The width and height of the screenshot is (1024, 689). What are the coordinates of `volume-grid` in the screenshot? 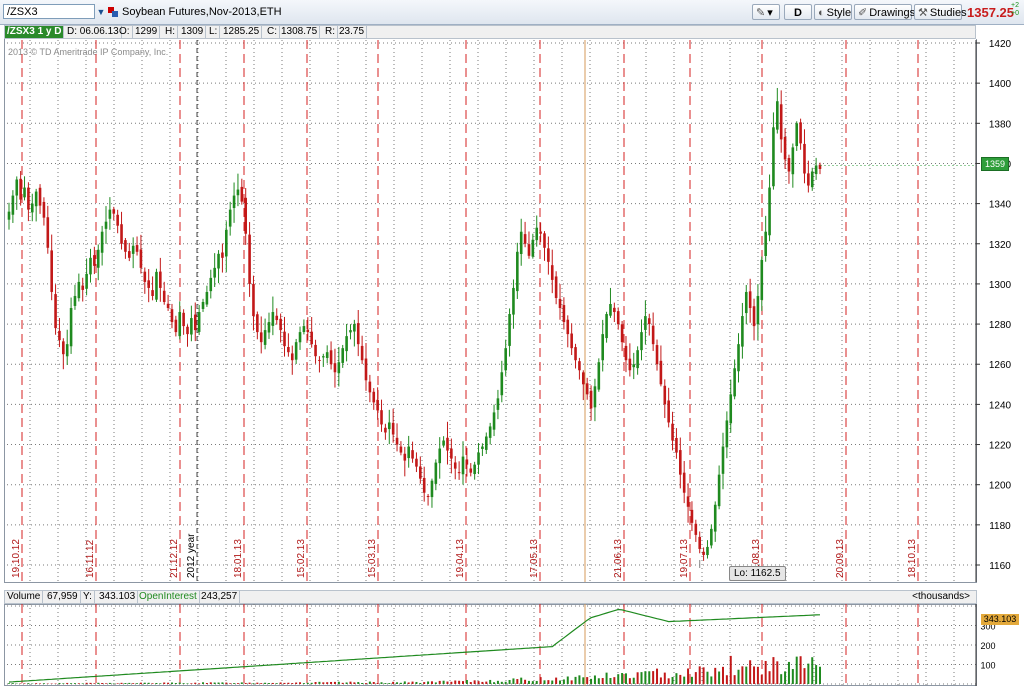 It's located at (491, 645).